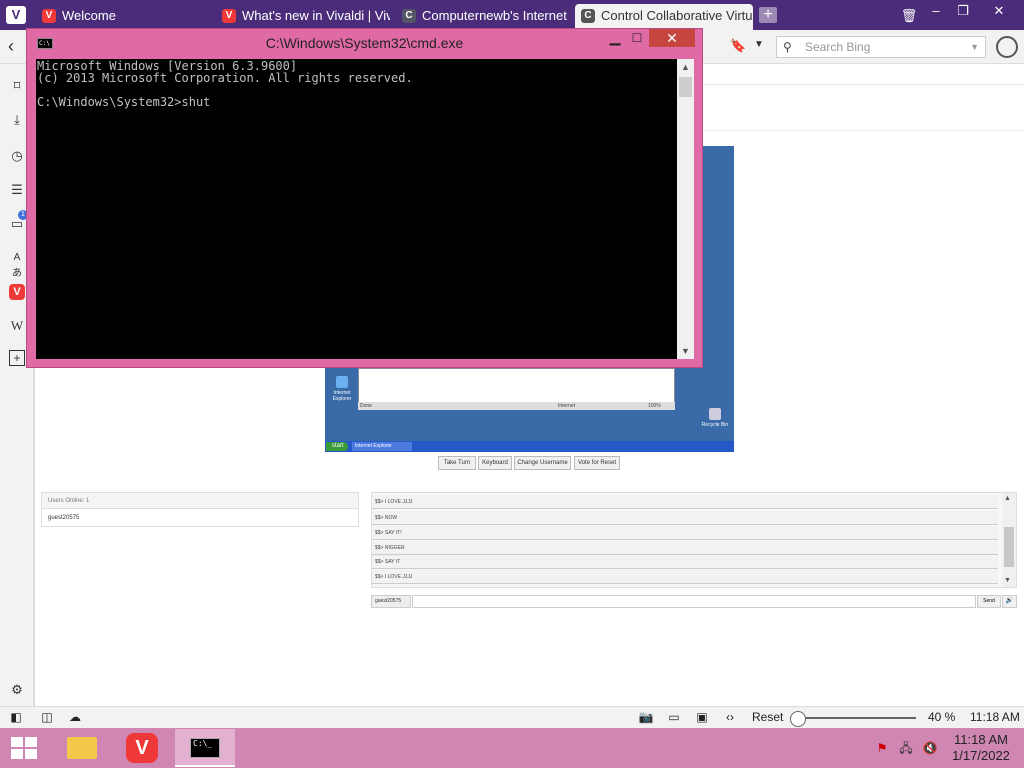 This screenshot has width=1024, height=768. I want to click on user-list-item: guest20575, so click(200, 518).